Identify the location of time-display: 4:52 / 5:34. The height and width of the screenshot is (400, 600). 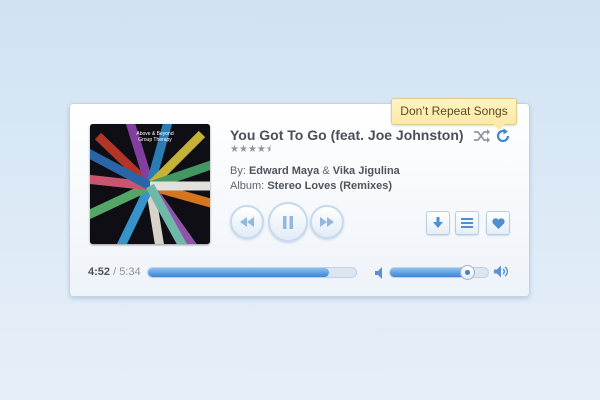
(114, 272).